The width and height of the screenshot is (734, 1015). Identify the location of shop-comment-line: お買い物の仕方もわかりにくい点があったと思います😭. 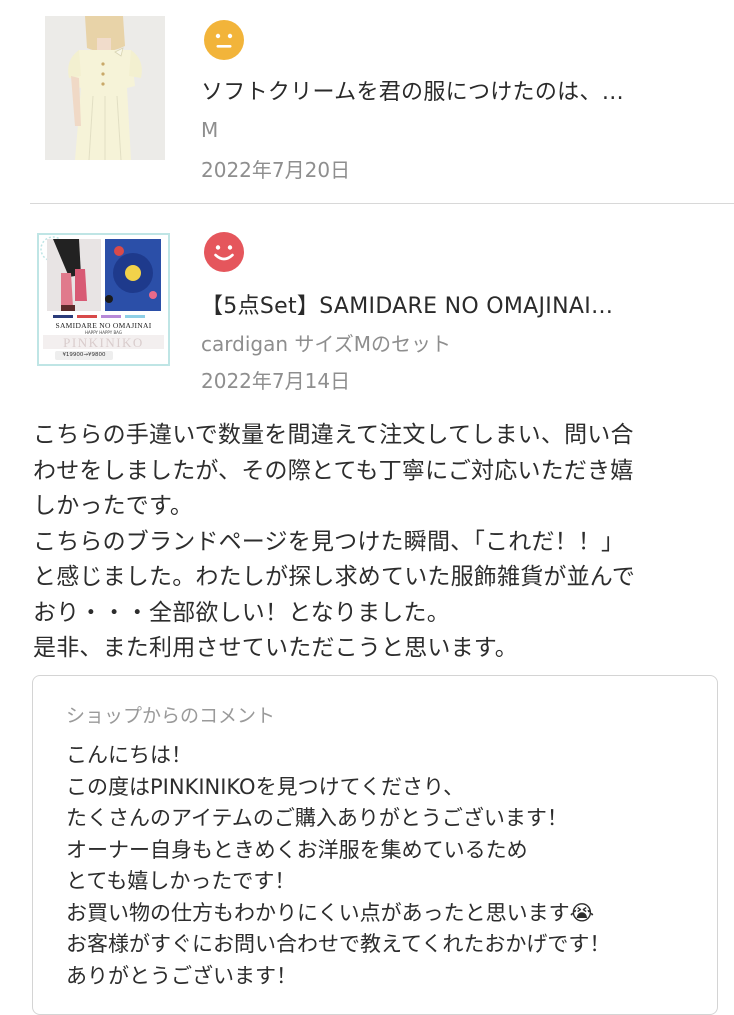
(330, 912).